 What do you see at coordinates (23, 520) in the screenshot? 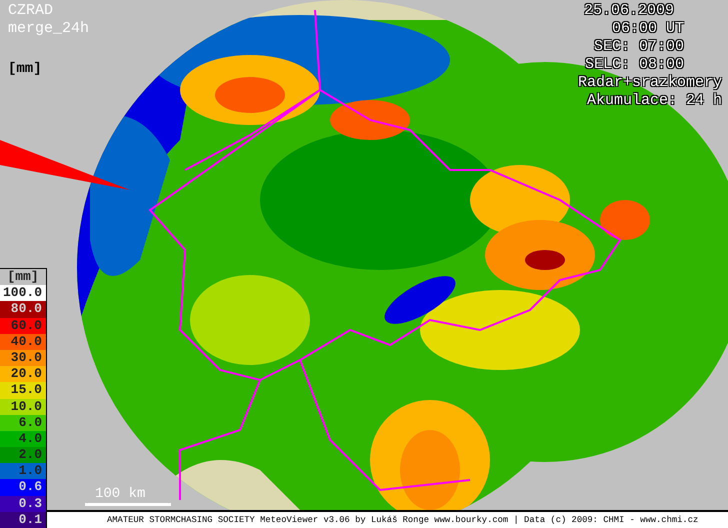
I see `legend-entry: 0.1` at bounding box center [23, 520].